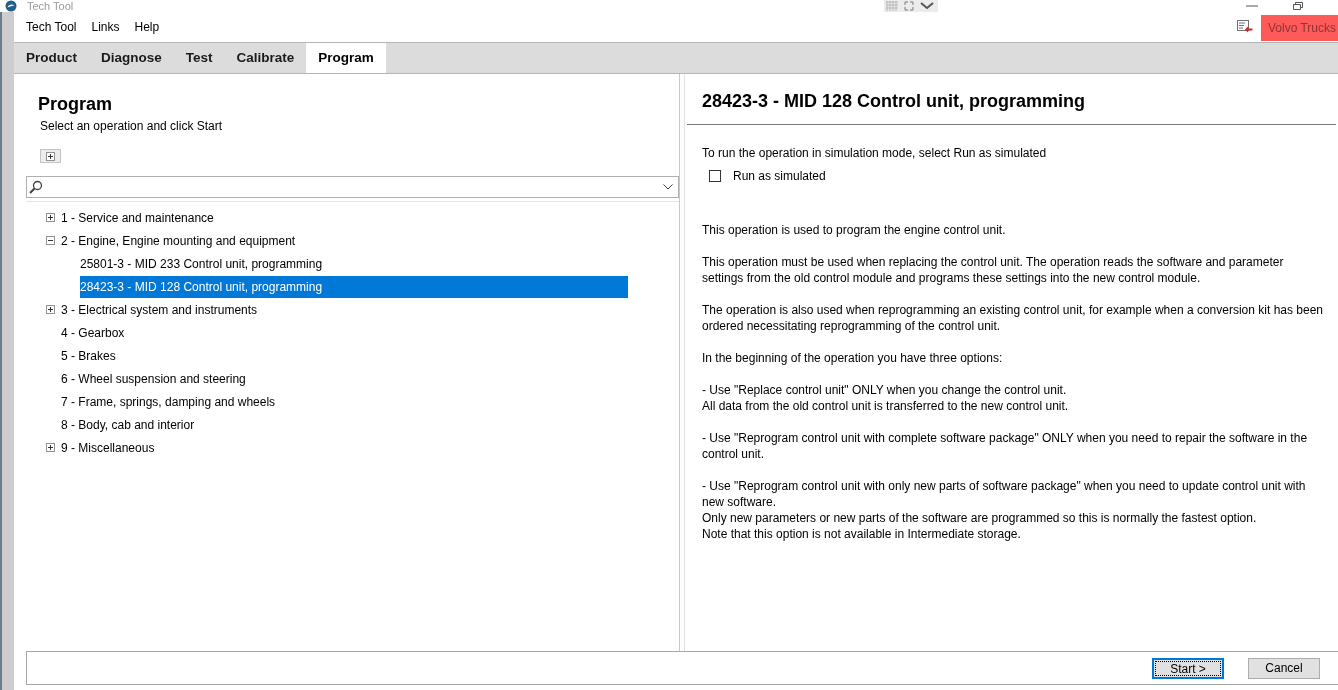  What do you see at coordinates (128, 424) in the screenshot?
I see `tree-item: 8 - Body, cab and interior` at bounding box center [128, 424].